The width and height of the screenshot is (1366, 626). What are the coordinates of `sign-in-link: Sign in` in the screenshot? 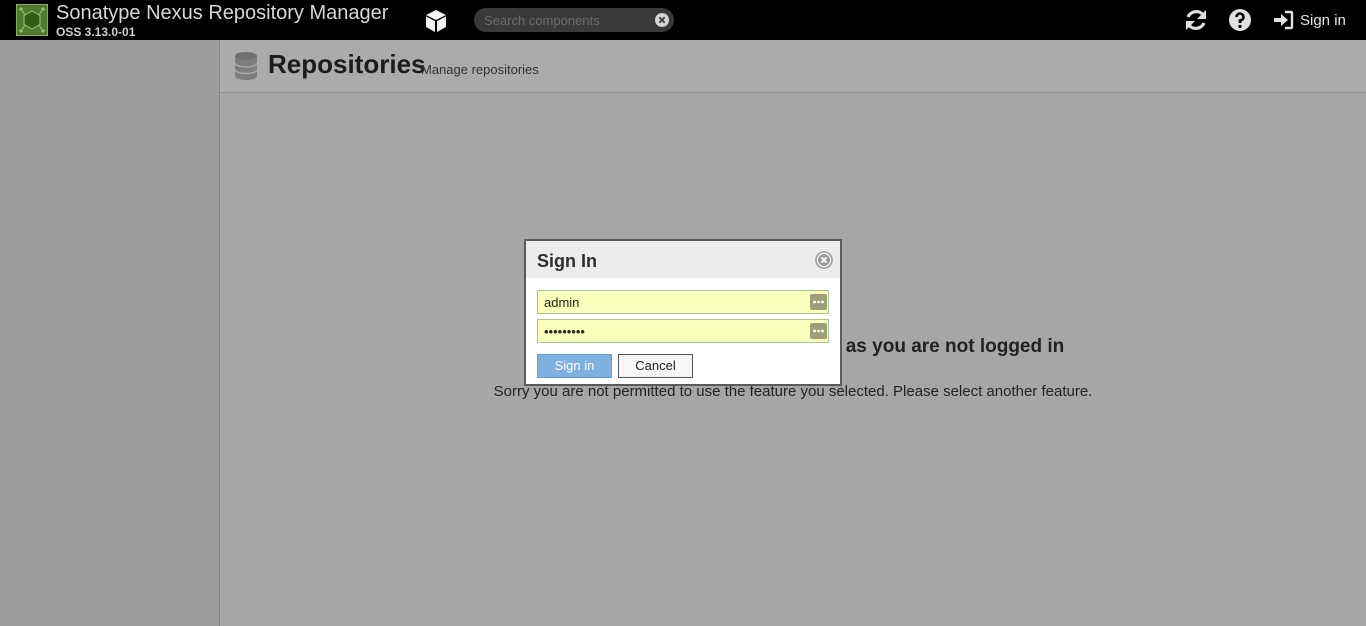 It's located at (1309, 20).